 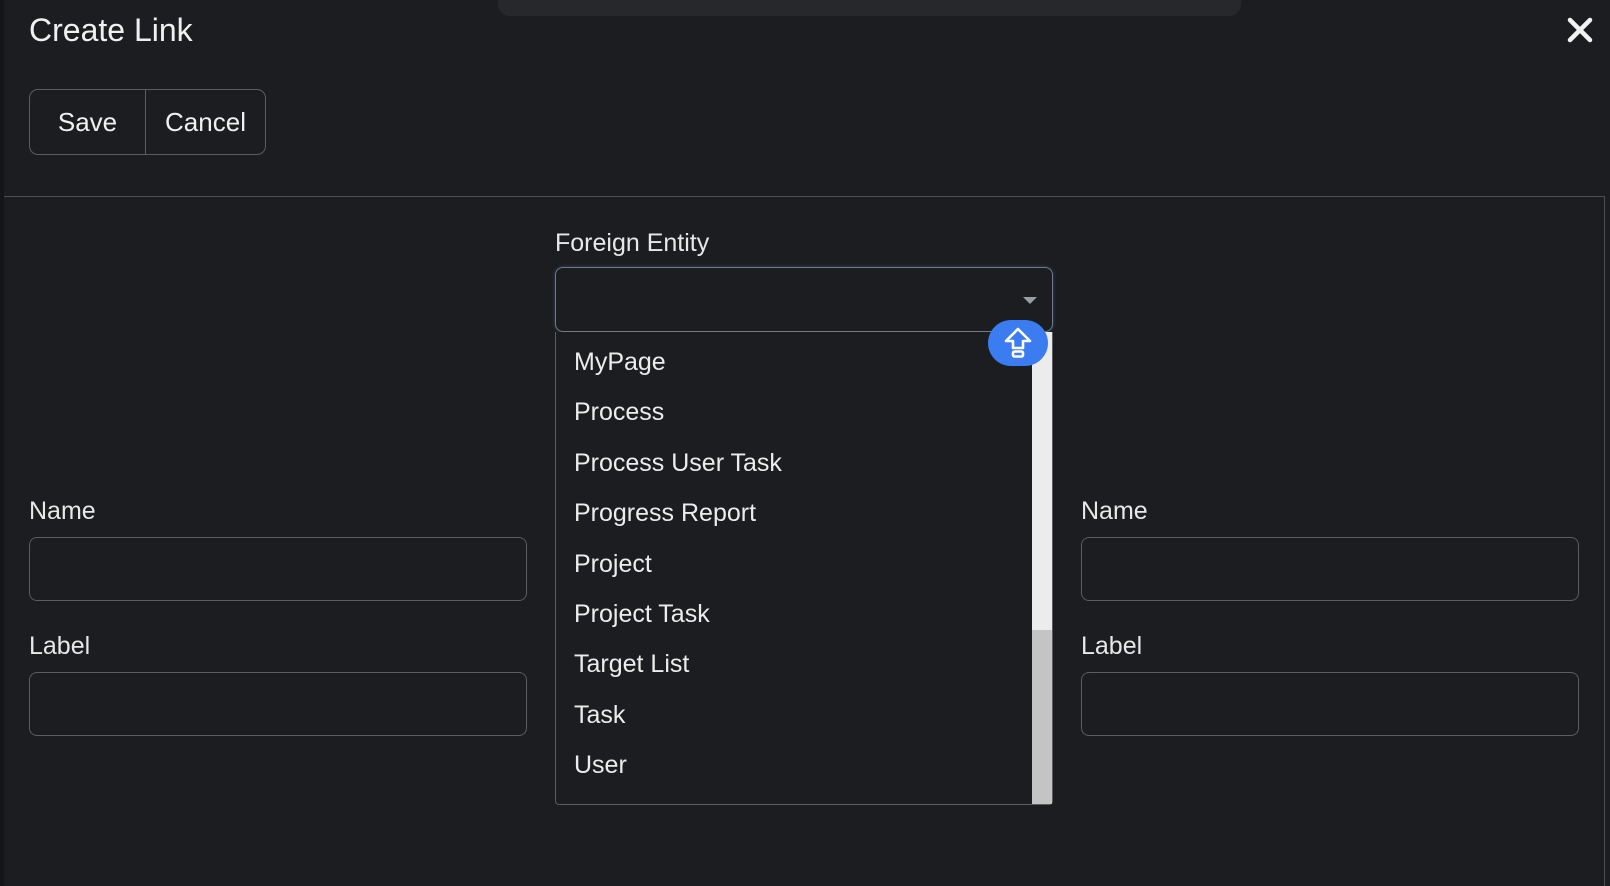 I want to click on dropdown-option: Process User Task, so click(x=678, y=463).